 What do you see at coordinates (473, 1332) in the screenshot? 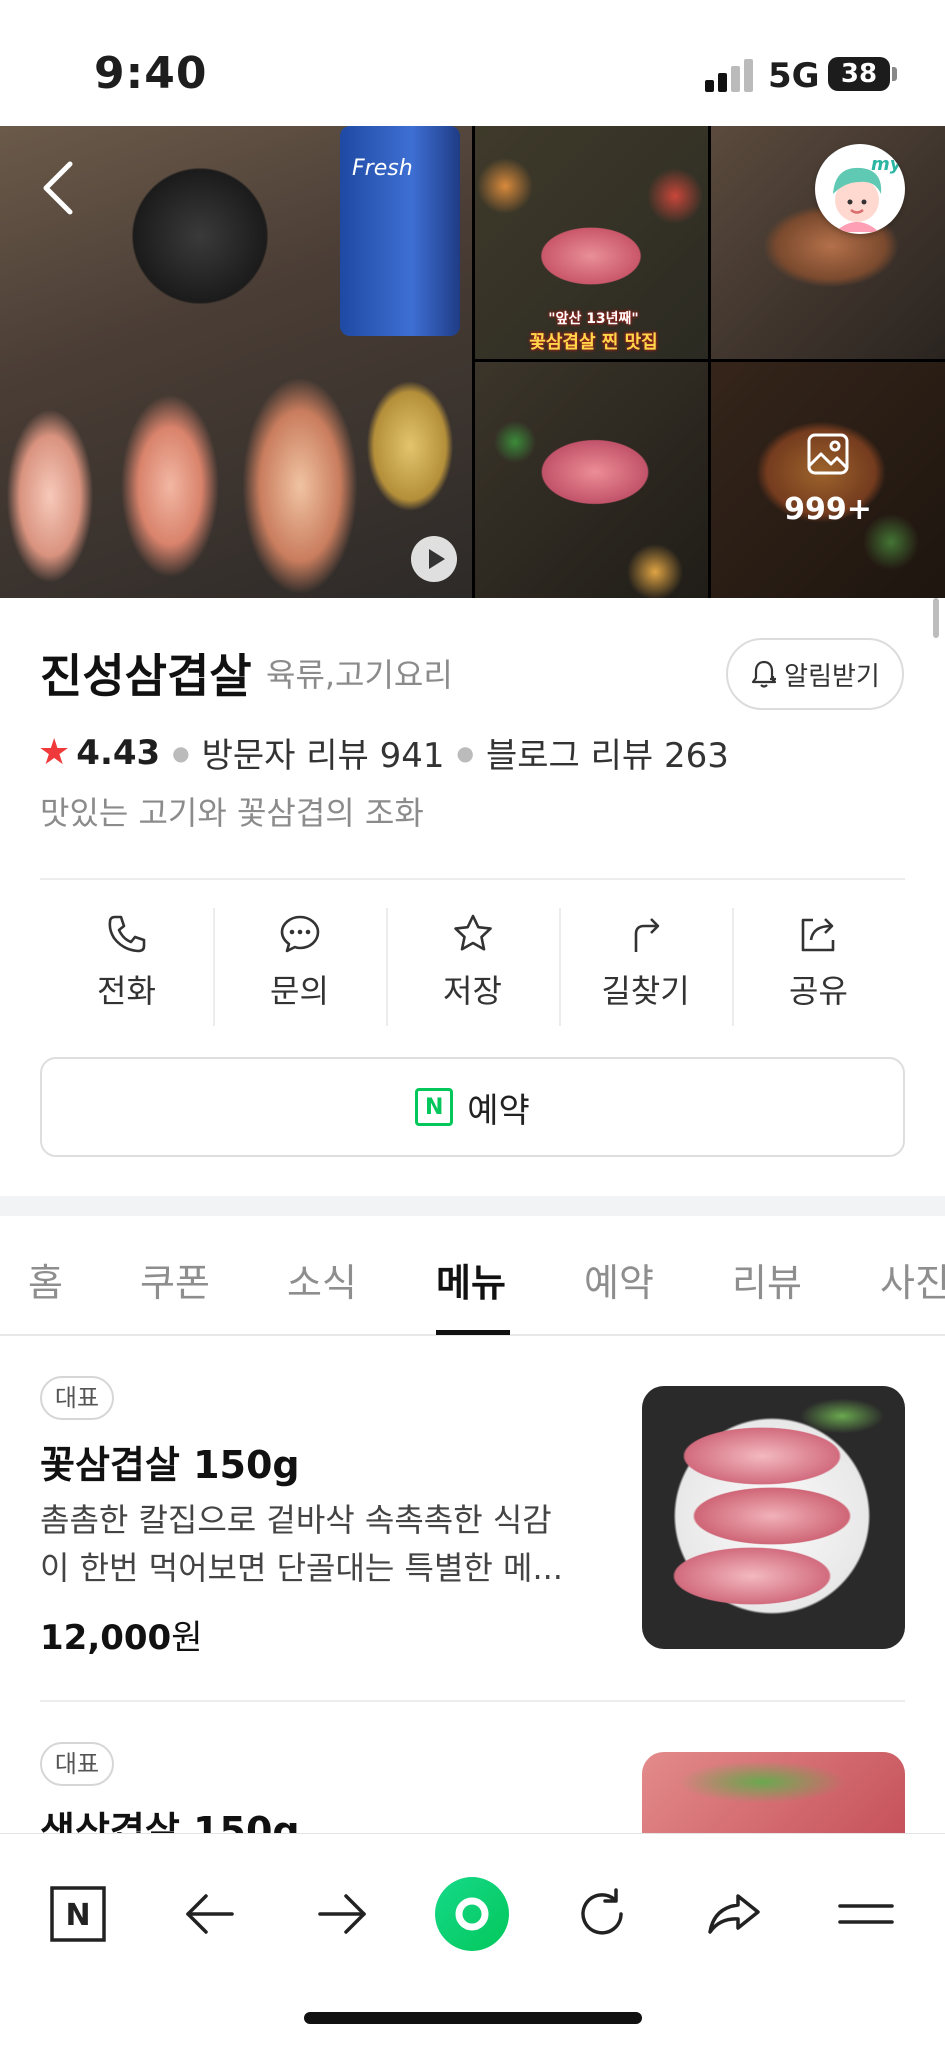
I see `active-tab-indicator` at bounding box center [473, 1332].